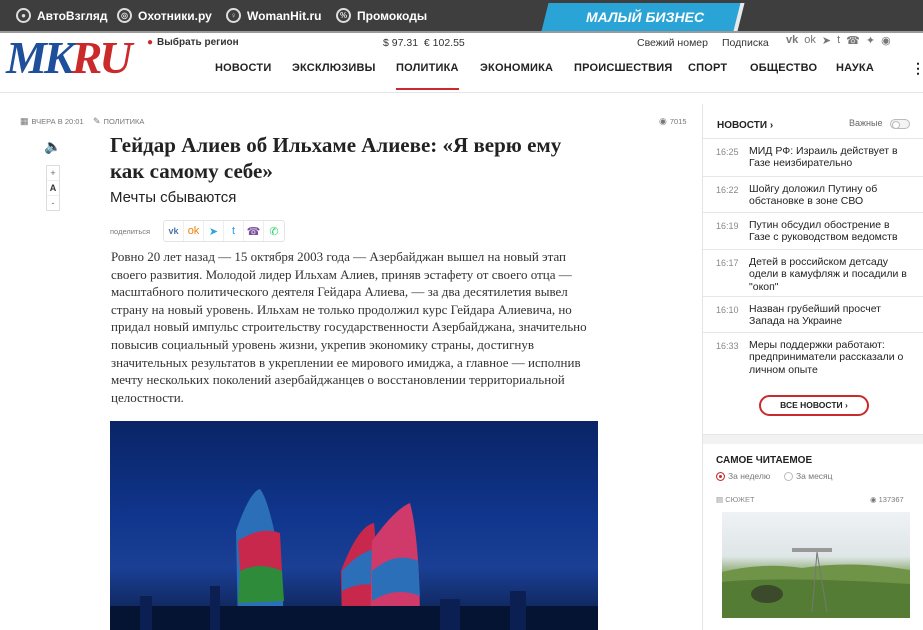  I want to click on currency-rates: $ 97.31 € 102.55, so click(424, 43).